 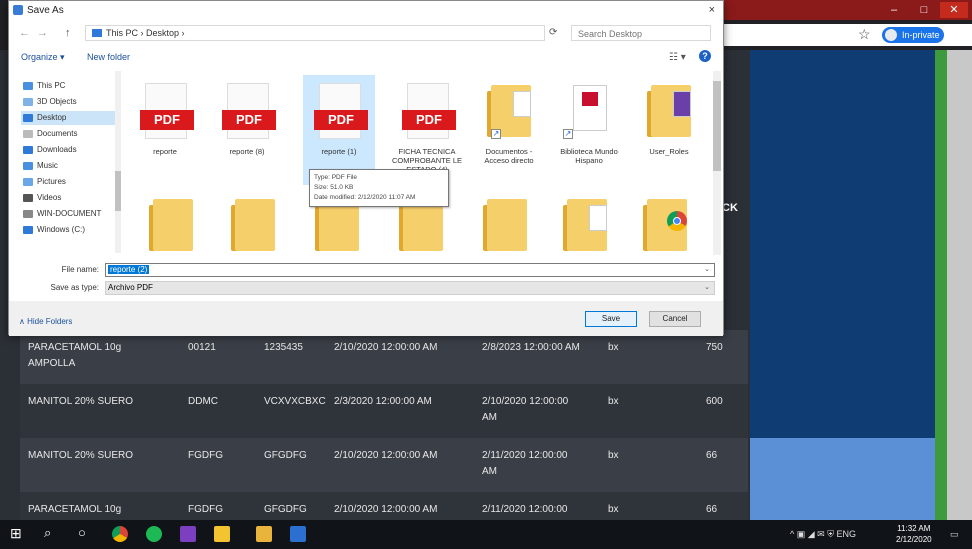 I want to click on cell-qty: 66, so click(x=712, y=509).